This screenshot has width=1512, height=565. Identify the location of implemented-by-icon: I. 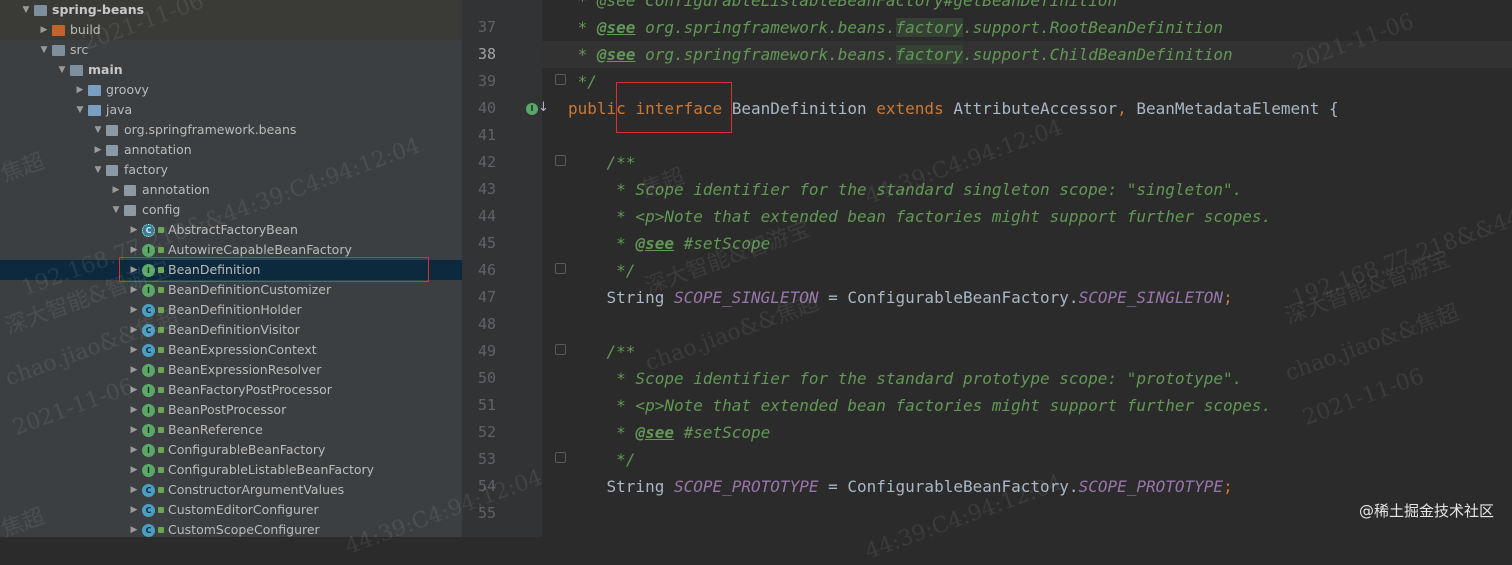
(532, 109).